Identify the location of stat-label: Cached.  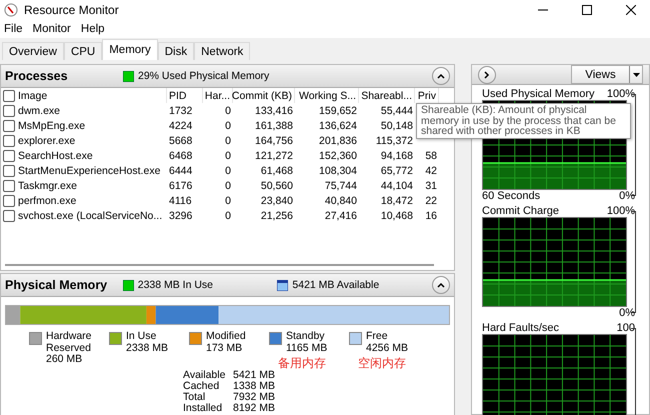
(201, 386).